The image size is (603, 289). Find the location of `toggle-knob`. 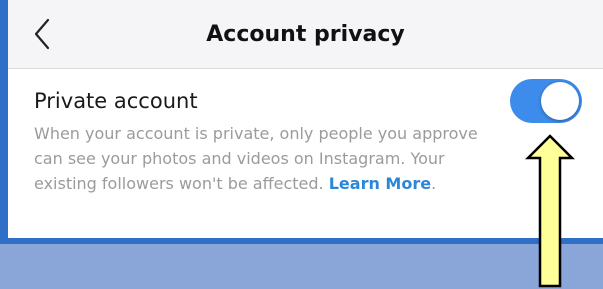

toggle-knob is located at coordinates (560, 101).